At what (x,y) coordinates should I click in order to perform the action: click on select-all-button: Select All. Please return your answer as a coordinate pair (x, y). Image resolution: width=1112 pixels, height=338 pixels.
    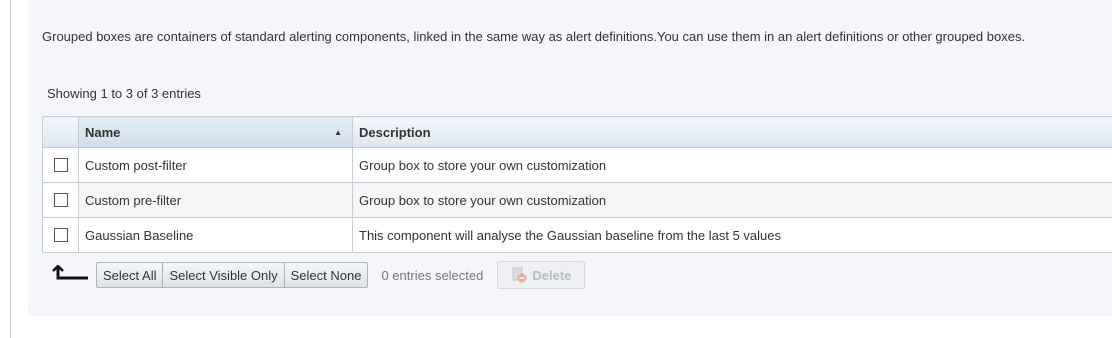
    Looking at the image, I should click on (130, 275).